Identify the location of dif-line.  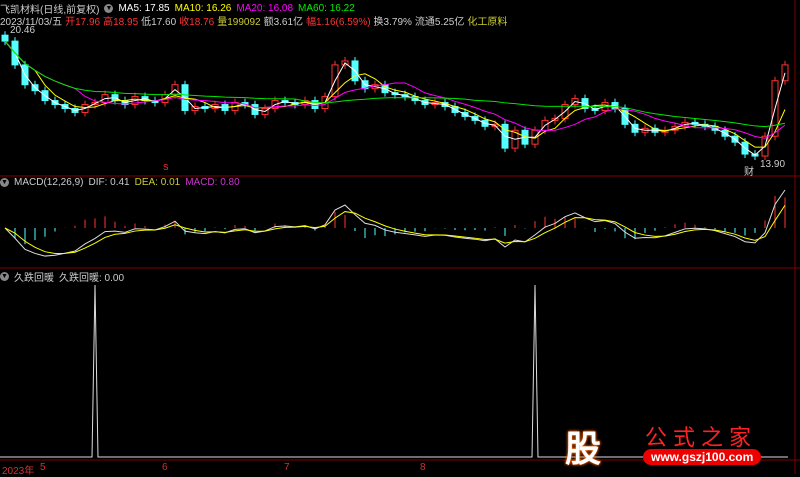
(395, 223).